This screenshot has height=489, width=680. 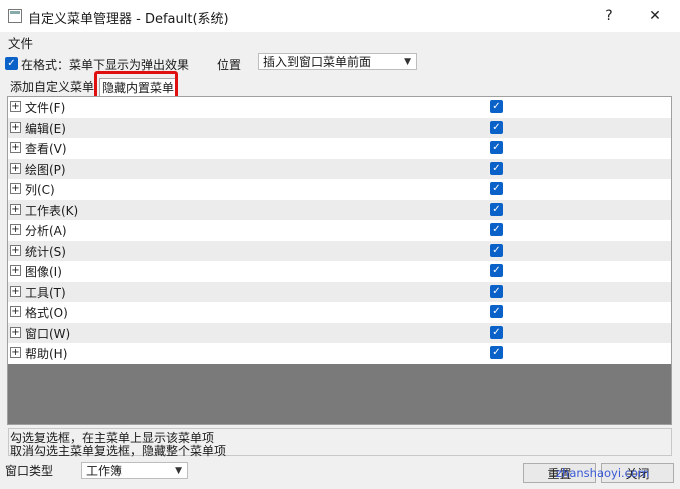 What do you see at coordinates (339, 189) in the screenshot?
I see `list-item: + 列(C) ✓` at bounding box center [339, 189].